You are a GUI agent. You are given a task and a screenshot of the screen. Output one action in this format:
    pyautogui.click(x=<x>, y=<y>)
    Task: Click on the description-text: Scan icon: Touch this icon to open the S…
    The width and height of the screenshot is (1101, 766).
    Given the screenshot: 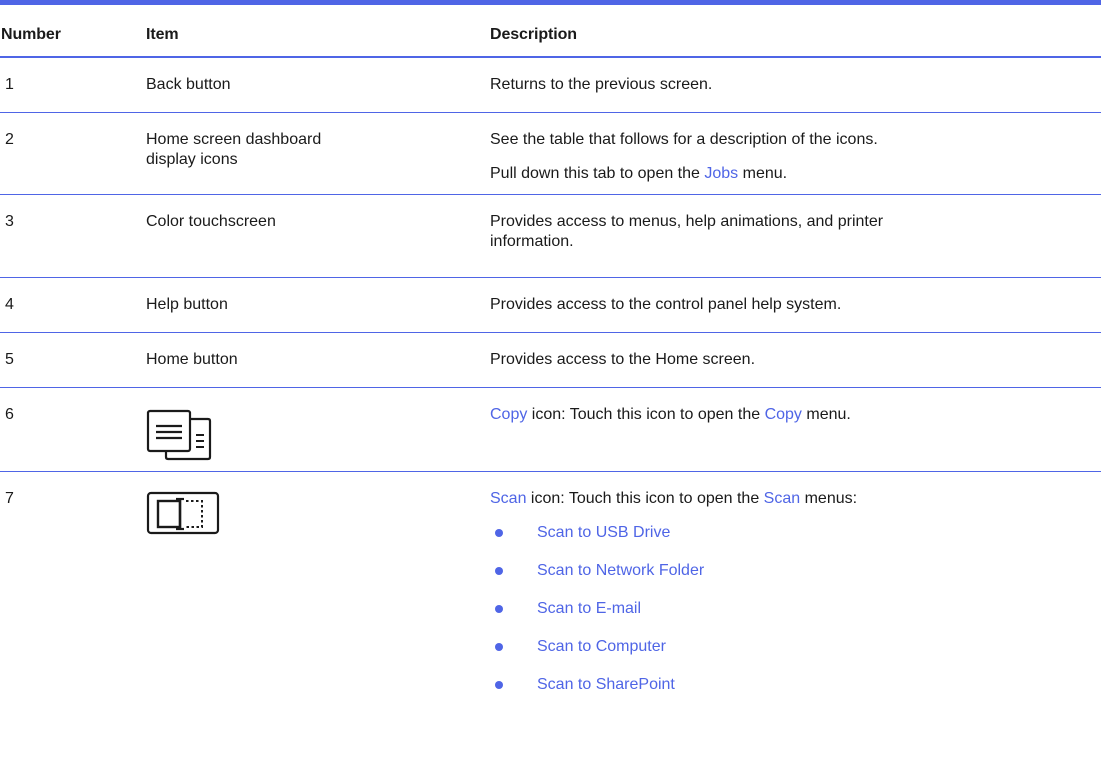 What is the action you would take?
    pyautogui.click(x=795, y=499)
    